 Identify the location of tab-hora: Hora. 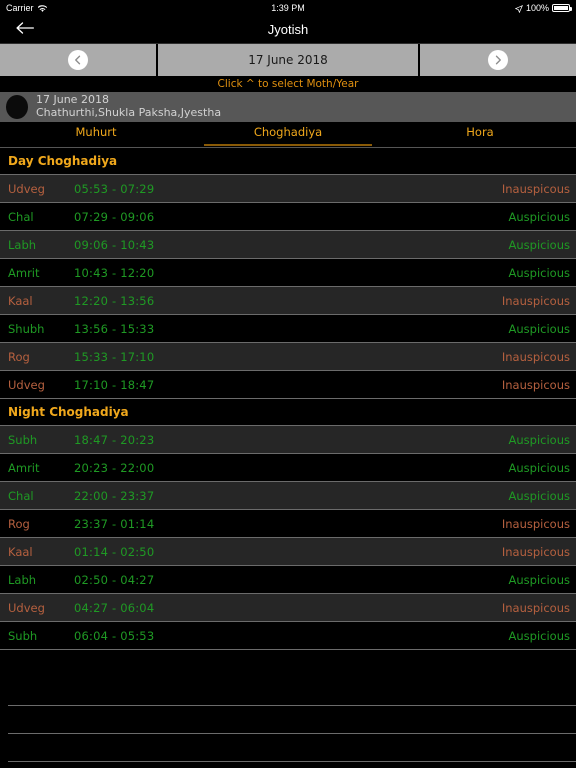
(480, 134).